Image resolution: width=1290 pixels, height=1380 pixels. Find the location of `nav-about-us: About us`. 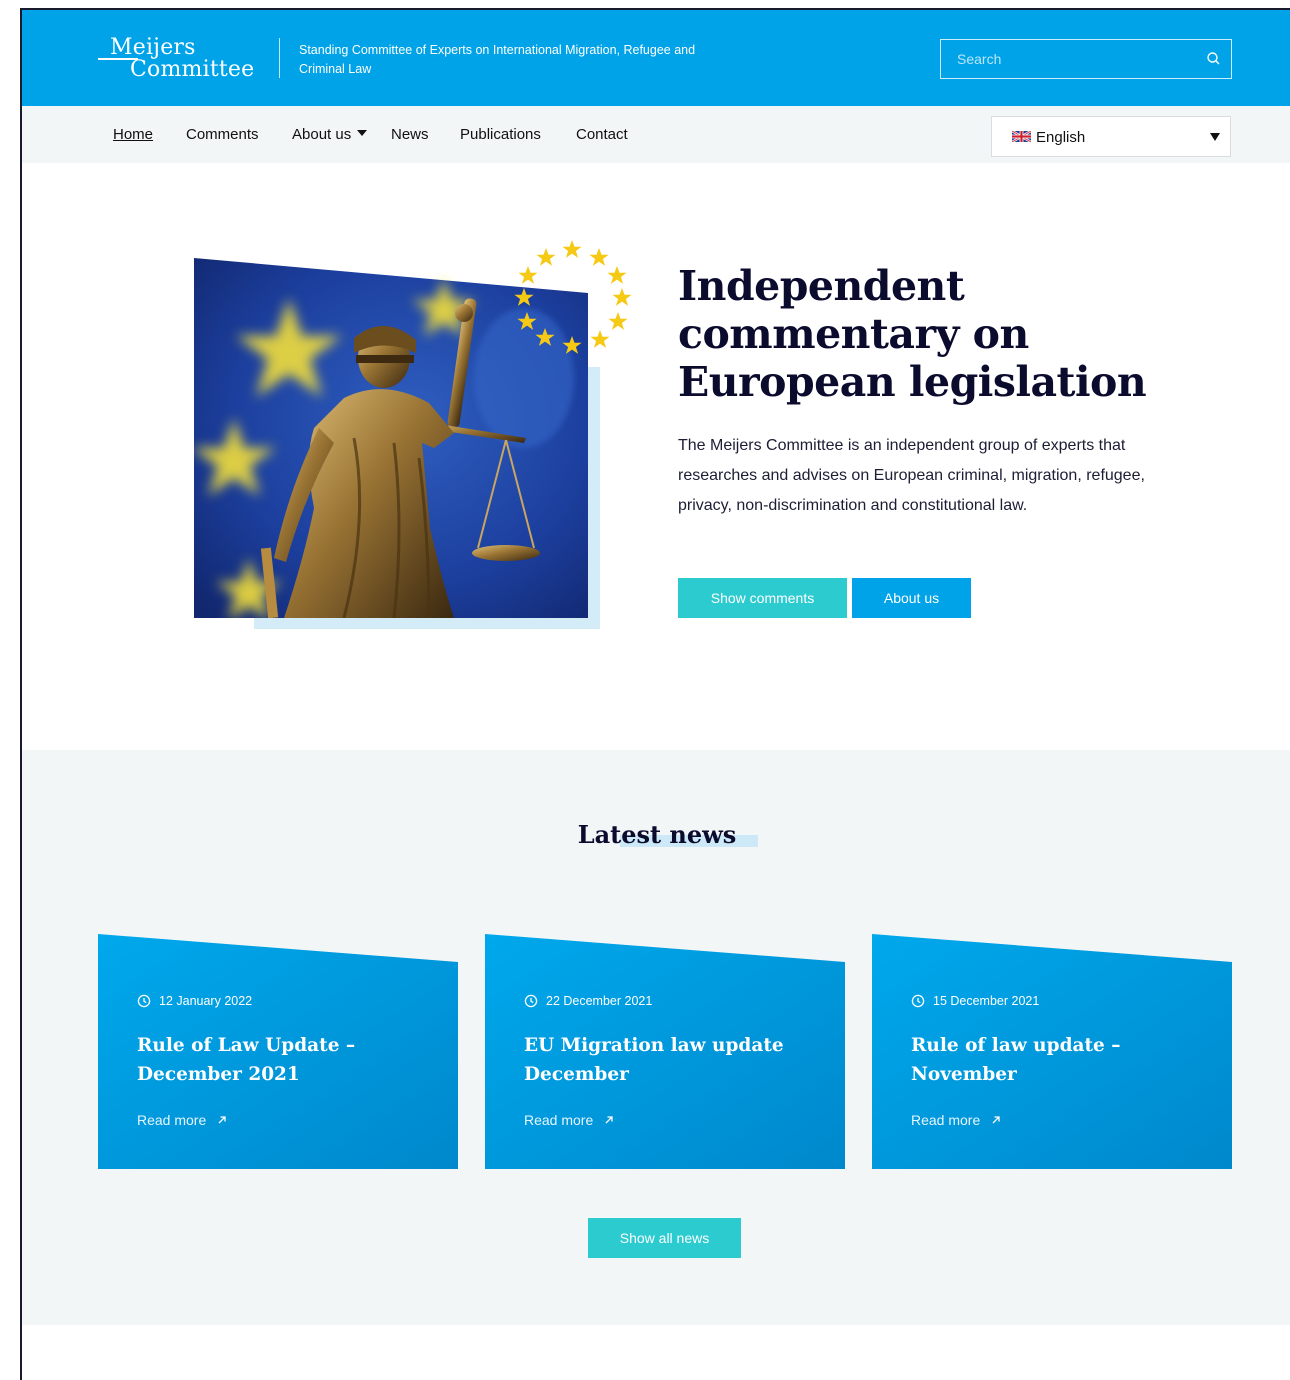

nav-about-us: About us is located at coordinates (330, 134).